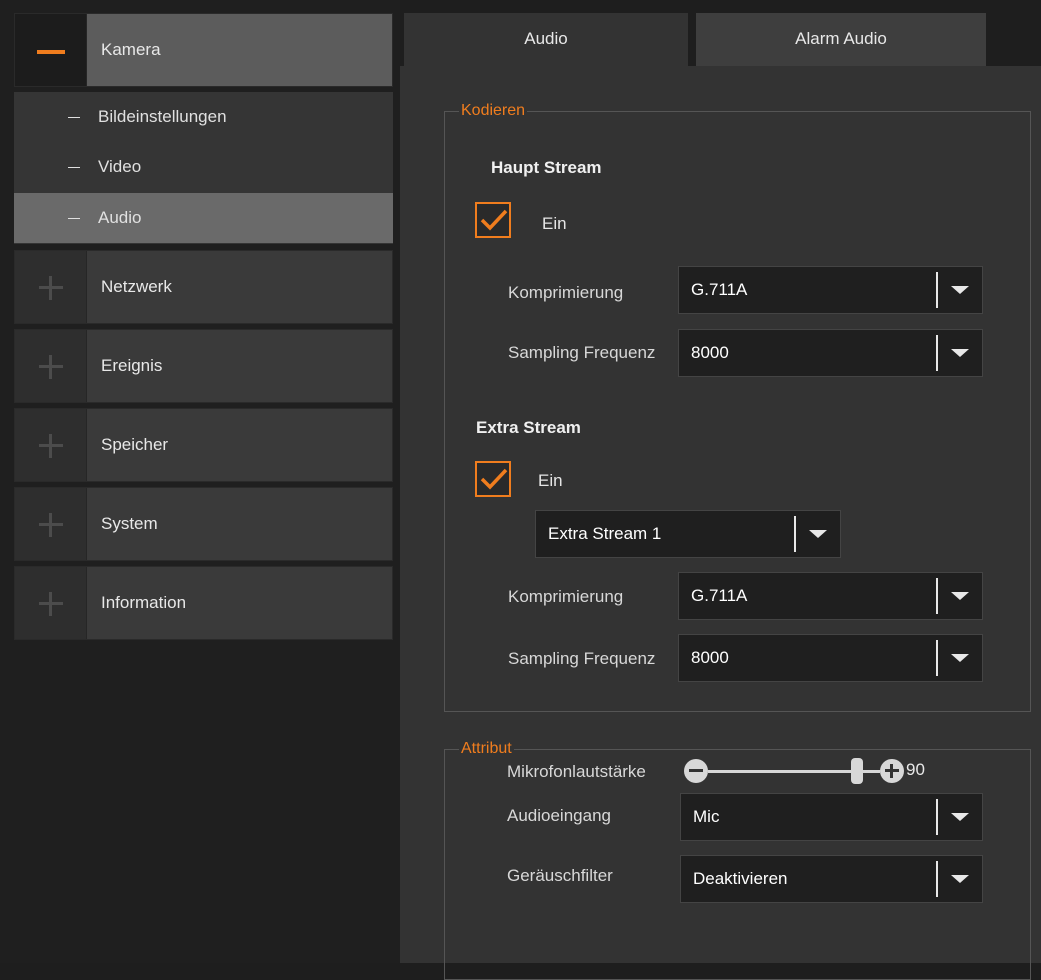 This screenshot has height=980, width=1041. I want to click on extra-compression-label: Komprimierung, so click(566, 596).